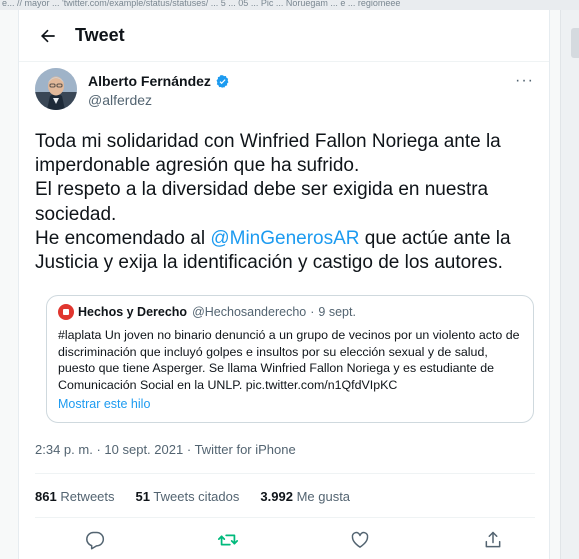 The image size is (579, 559). Describe the element at coordinates (48, 36) in the screenshot. I see `arrow-left-icon` at that location.